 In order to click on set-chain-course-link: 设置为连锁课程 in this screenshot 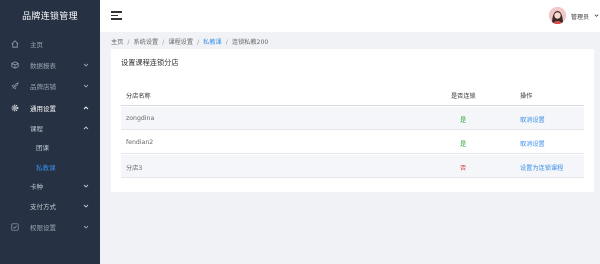, I will do `click(541, 167)`.